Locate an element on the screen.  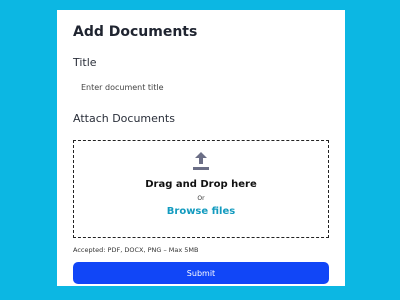
document-title-input is located at coordinates (201, 87).